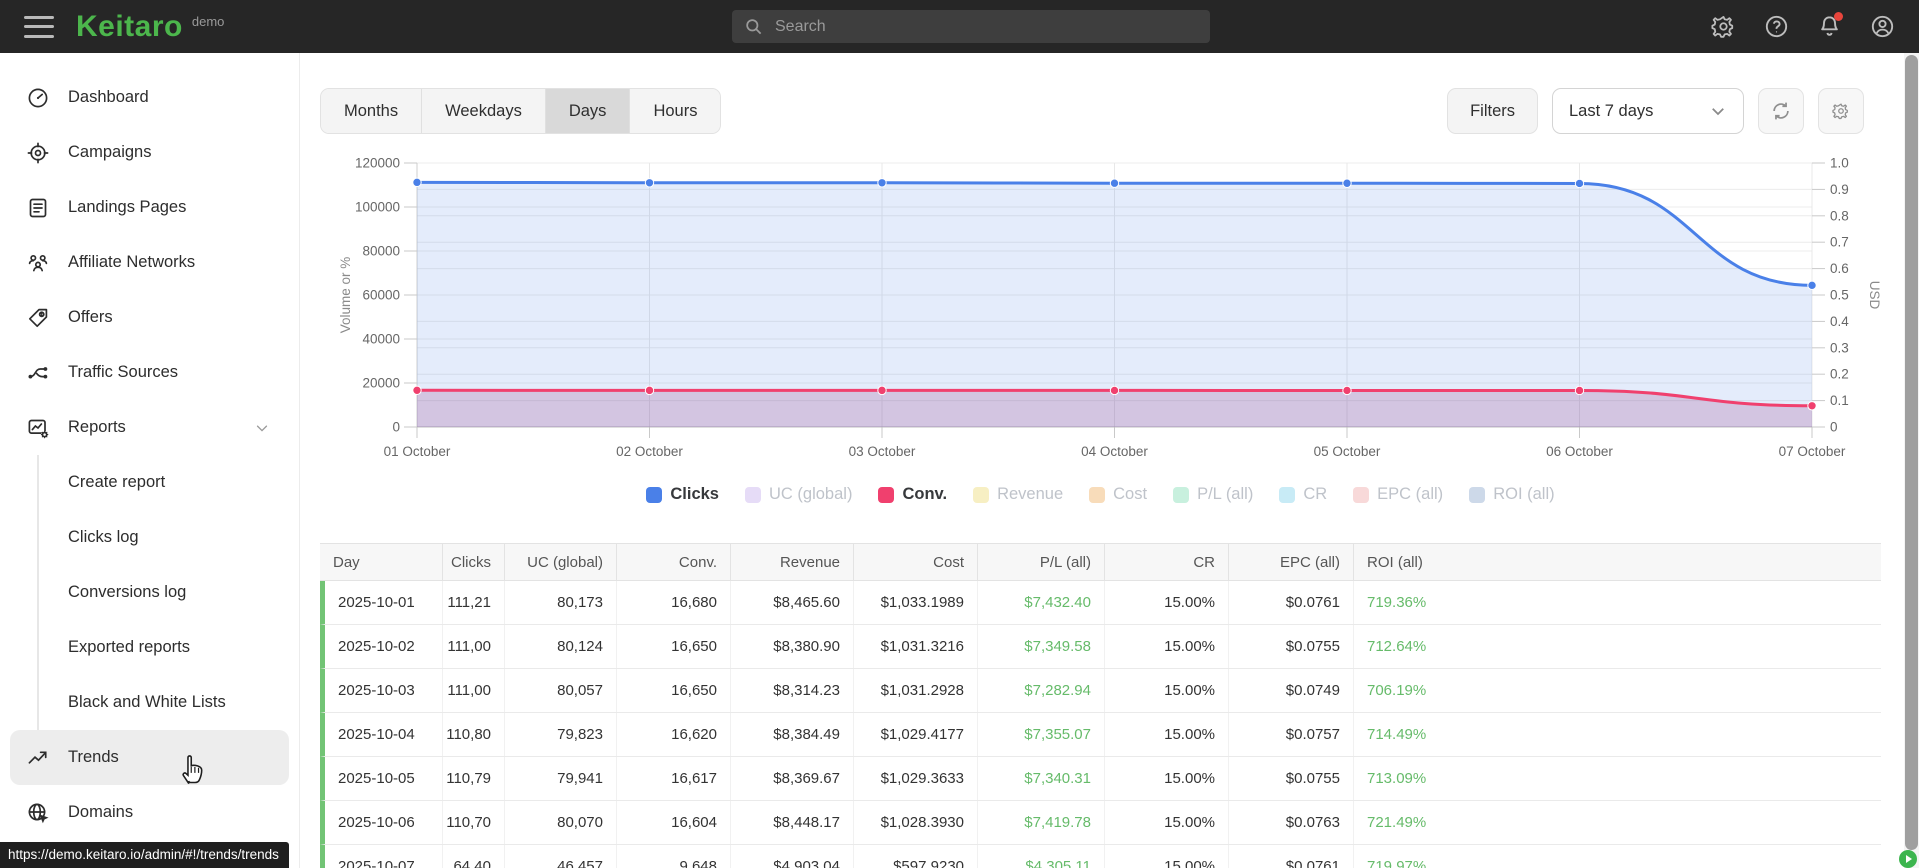 This screenshot has height=868, width=1919. I want to click on legend-item-cost: Cost, so click(1118, 494).